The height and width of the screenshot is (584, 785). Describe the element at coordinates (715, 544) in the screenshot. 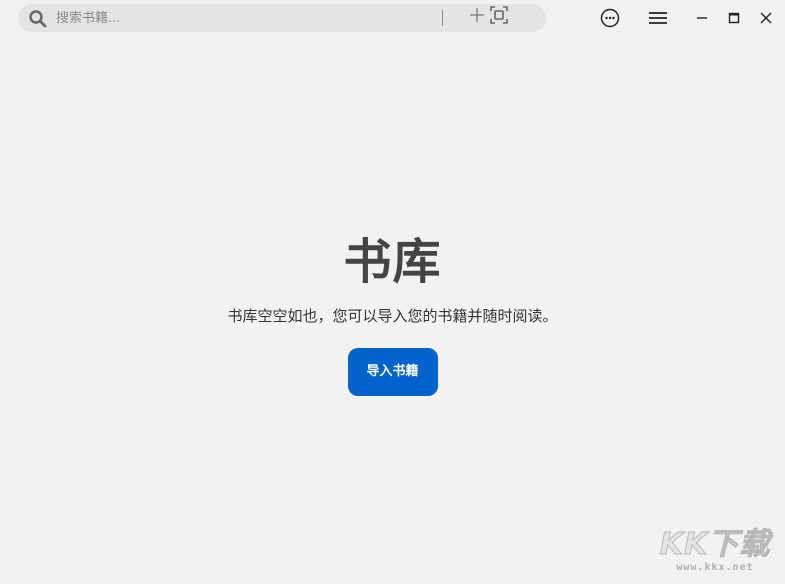

I see `watermark-logo: KK下载` at that location.